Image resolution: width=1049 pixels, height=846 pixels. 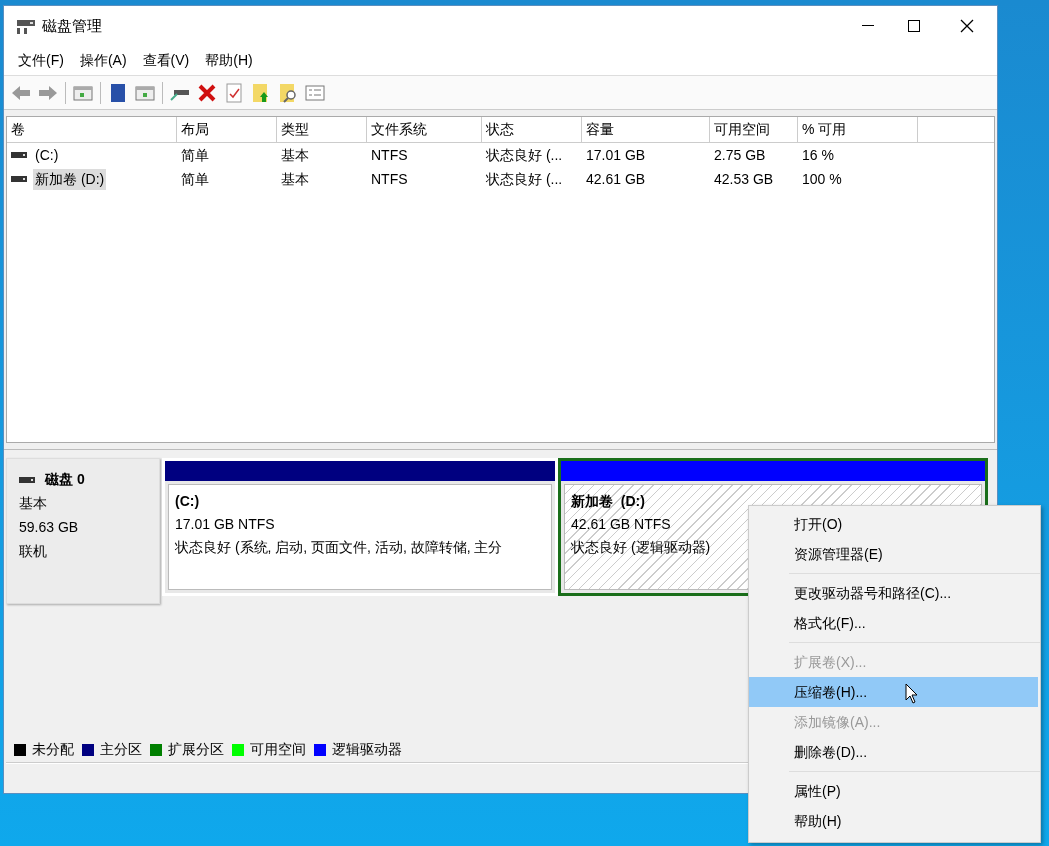 What do you see at coordinates (229, 60) in the screenshot?
I see `menu-item: 帮助(H)` at bounding box center [229, 60].